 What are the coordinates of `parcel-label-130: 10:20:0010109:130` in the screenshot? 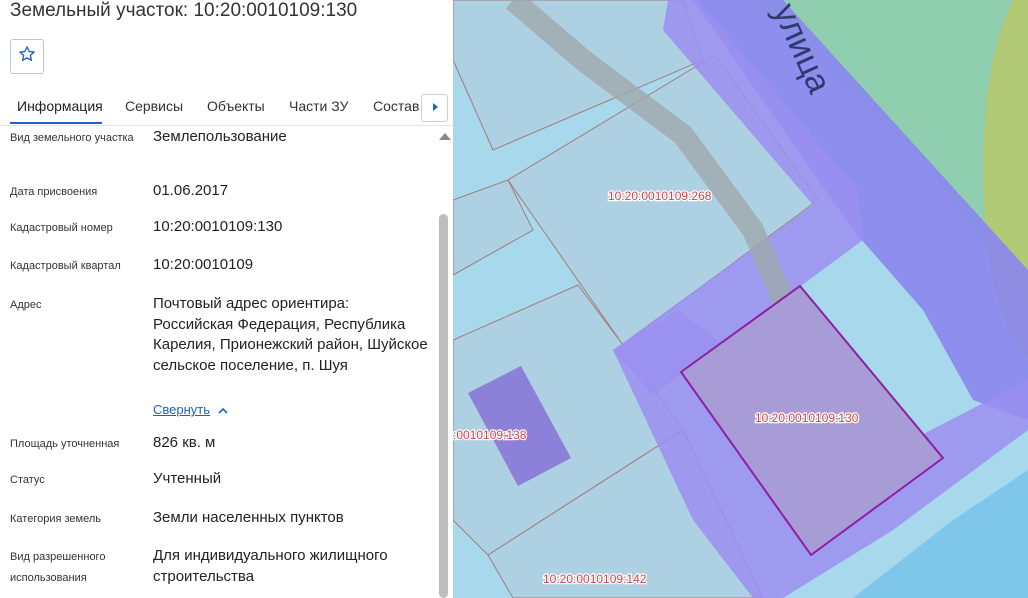 It's located at (807, 418).